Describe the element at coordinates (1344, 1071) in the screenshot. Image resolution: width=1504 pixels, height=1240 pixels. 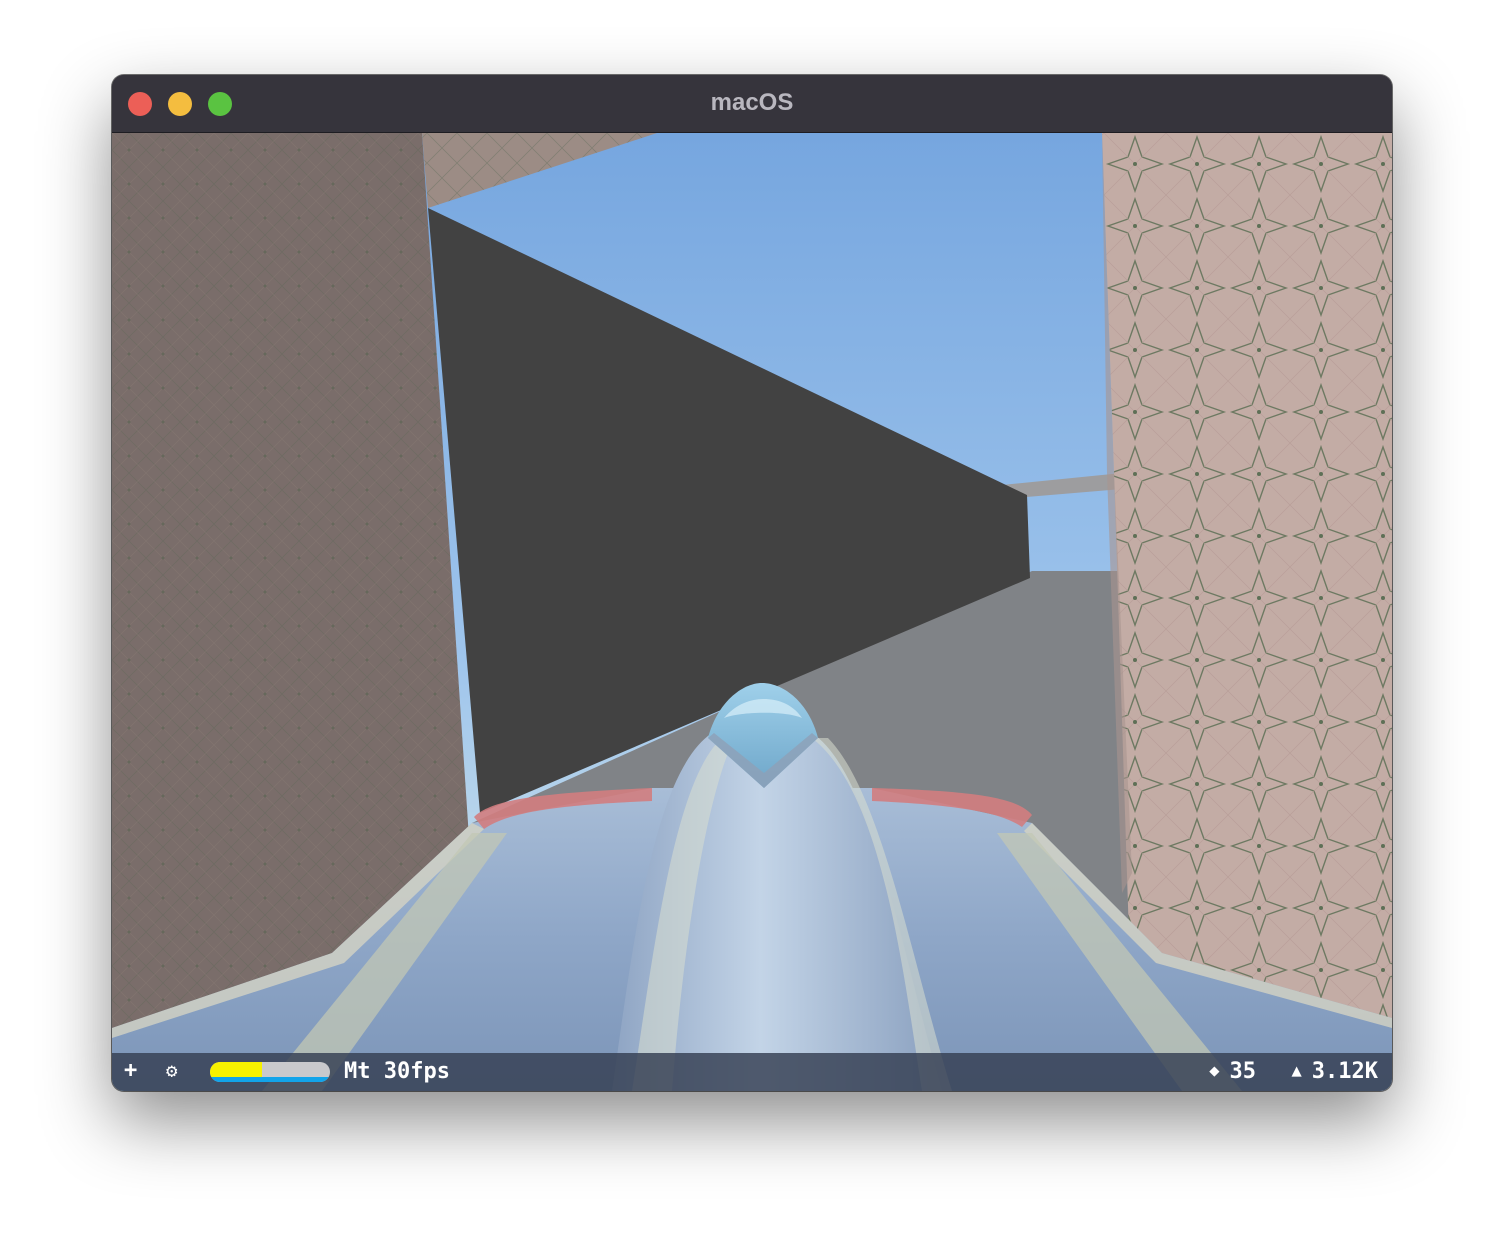
I see `triangle-count-value: 3.12K` at that location.